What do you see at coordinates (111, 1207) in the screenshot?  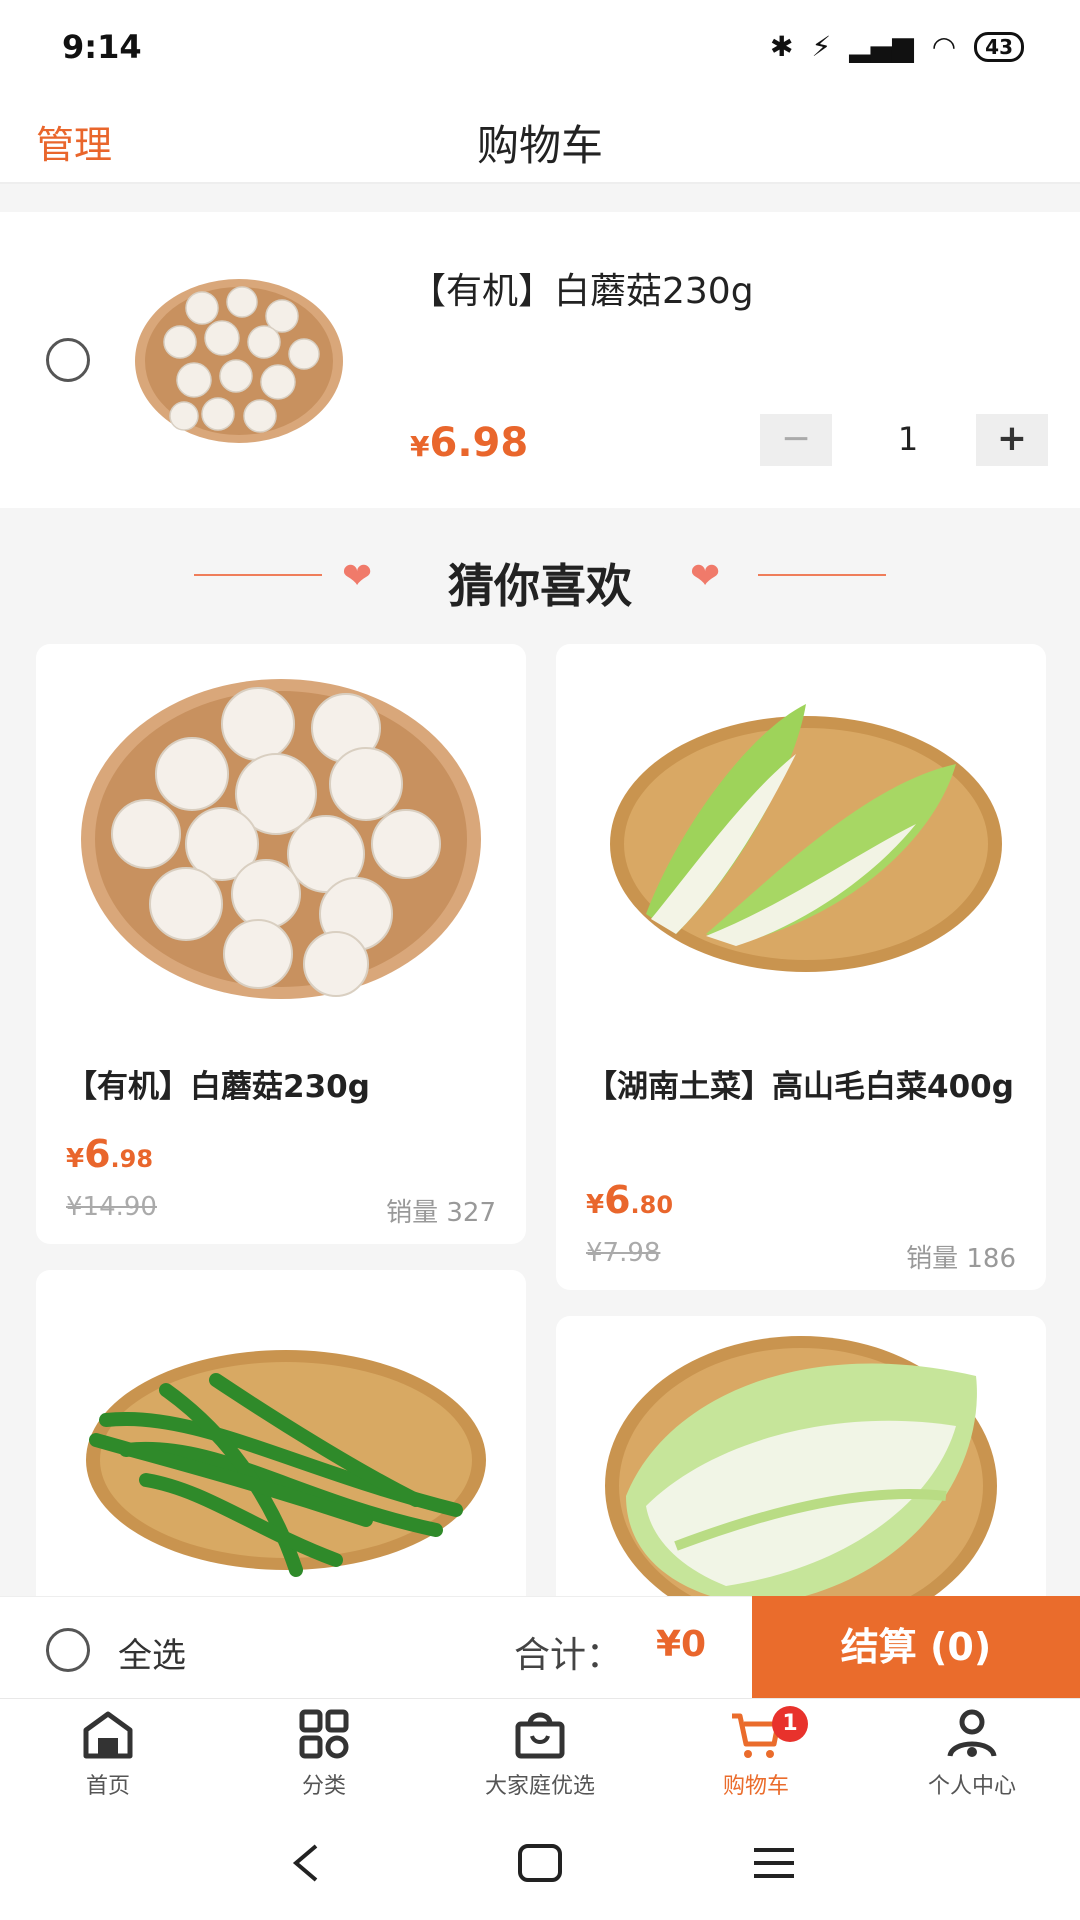 I see `original-price: ¥14.90` at bounding box center [111, 1207].